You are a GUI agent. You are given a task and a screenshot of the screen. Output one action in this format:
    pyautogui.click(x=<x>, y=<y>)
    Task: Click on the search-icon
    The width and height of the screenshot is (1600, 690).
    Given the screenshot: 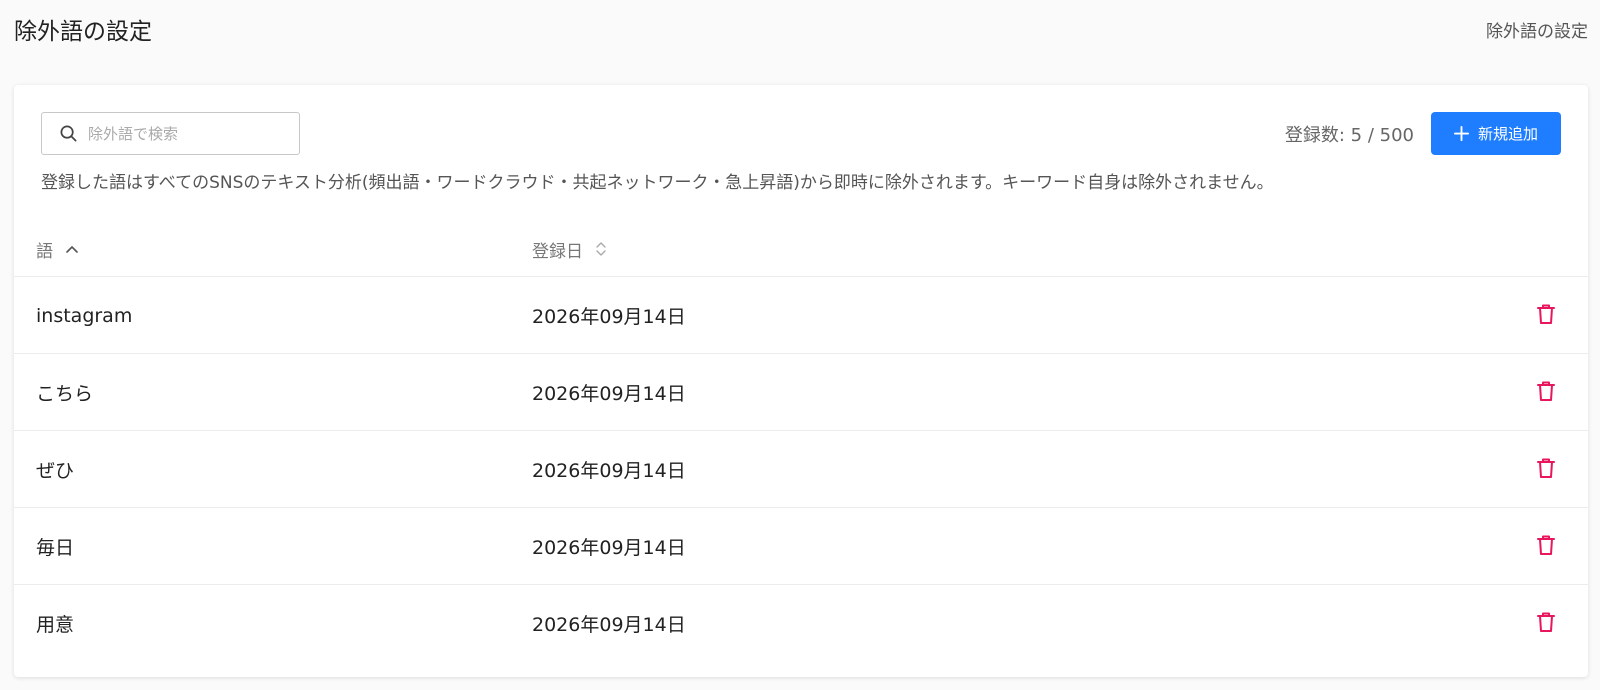 What is the action you would take?
    pyautogui.click(x=68, y=133)
    